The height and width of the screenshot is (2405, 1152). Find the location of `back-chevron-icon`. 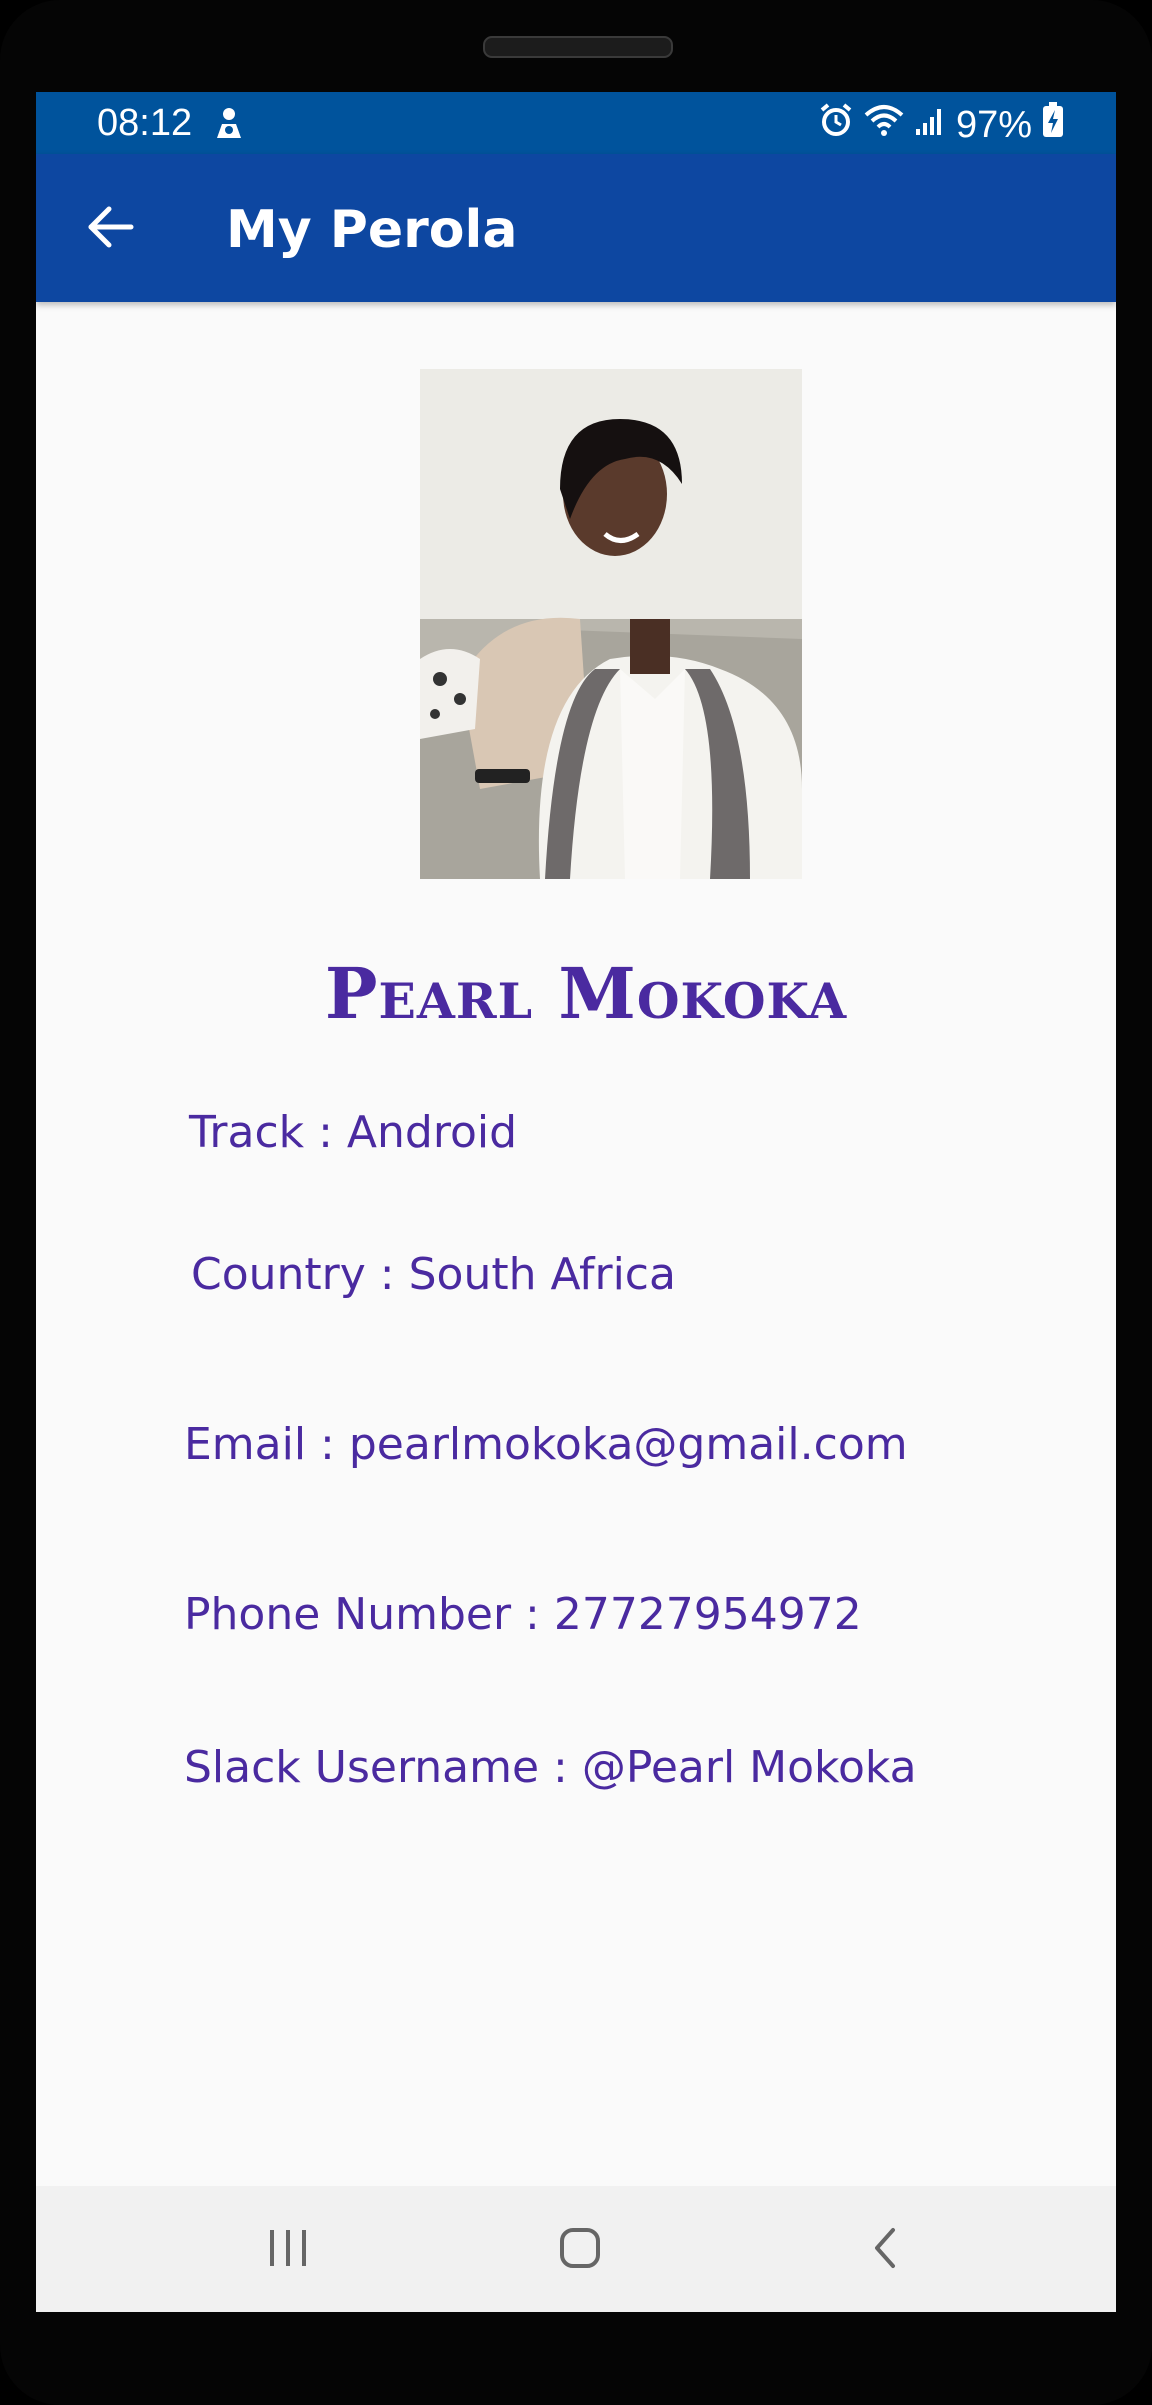

back-chevron-icon is located at coordinates (884, 2250).